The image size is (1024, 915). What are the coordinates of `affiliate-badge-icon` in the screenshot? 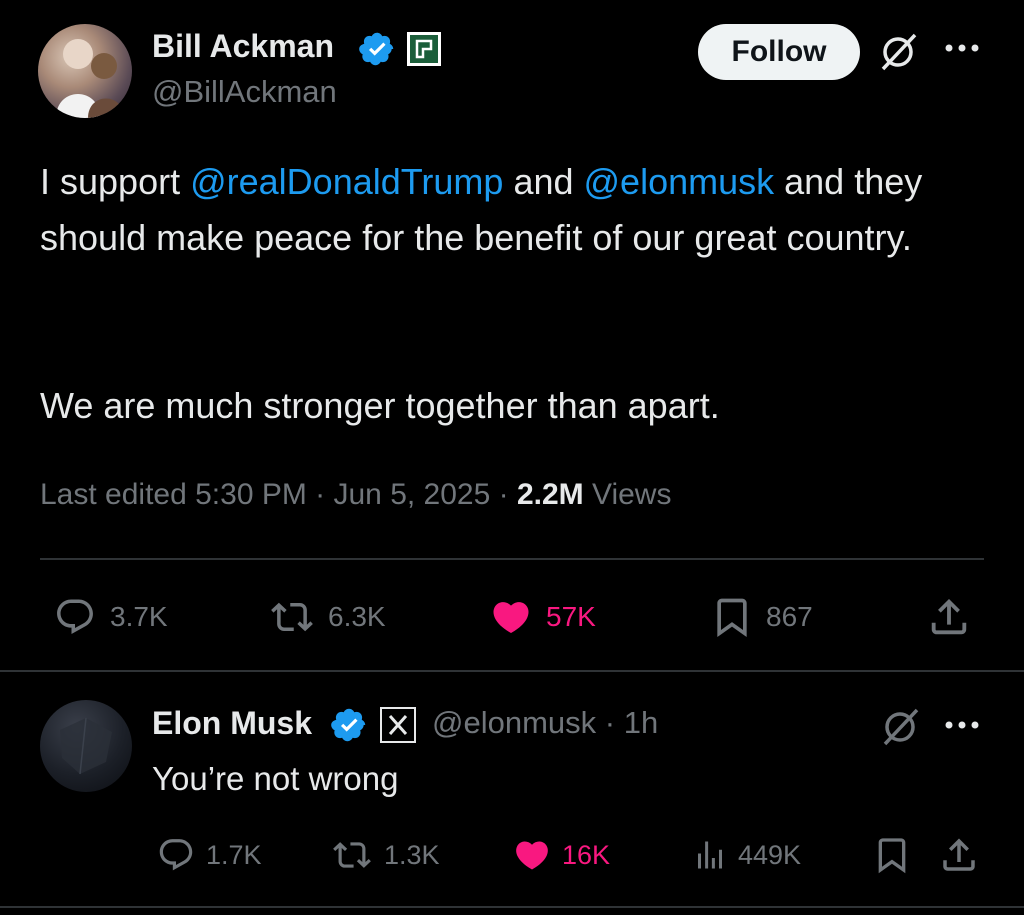 It's located at (424, 49).